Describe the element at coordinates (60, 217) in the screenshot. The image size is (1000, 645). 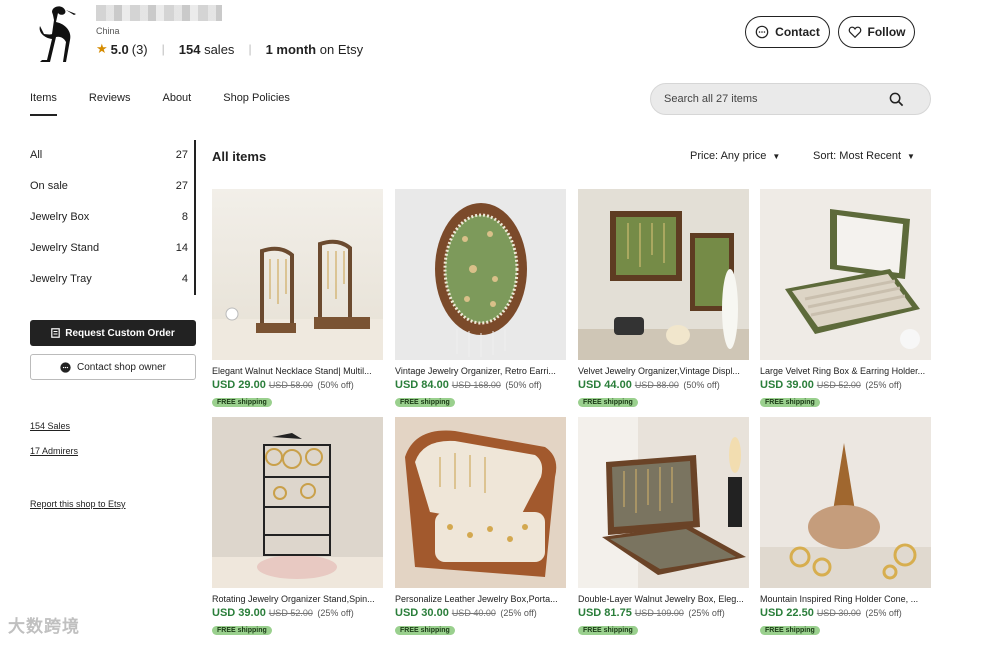
I see `category-label: Jewelry Box` at that location.